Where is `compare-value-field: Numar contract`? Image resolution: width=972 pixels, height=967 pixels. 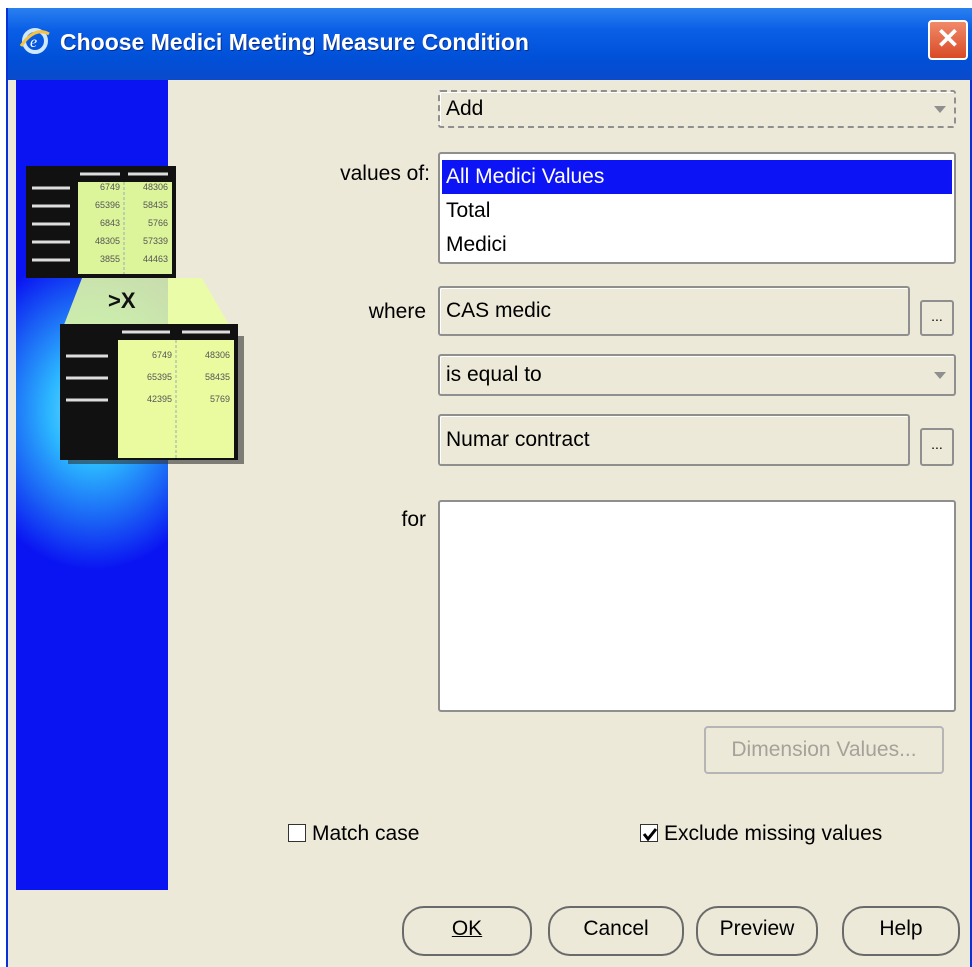
compare-value-field: Numar contract is located at coordinates (674, 440).